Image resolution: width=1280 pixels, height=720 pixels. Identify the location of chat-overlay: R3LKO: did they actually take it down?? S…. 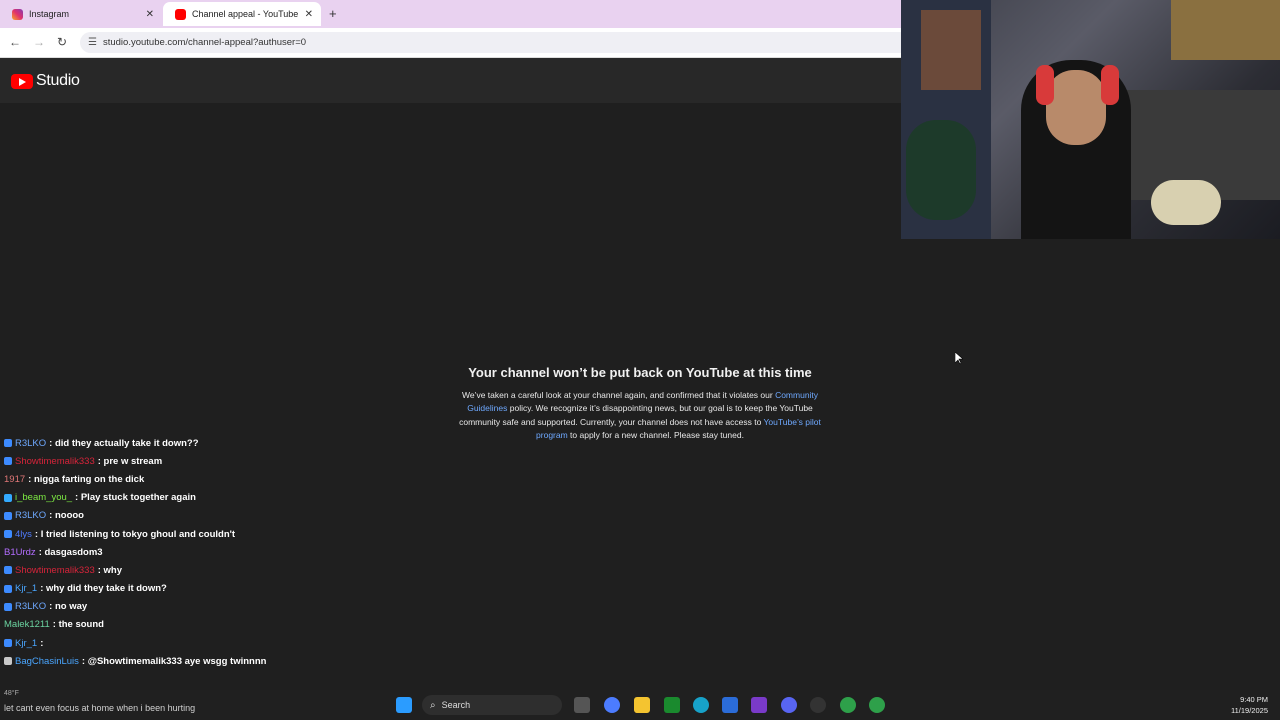
(224, 552).